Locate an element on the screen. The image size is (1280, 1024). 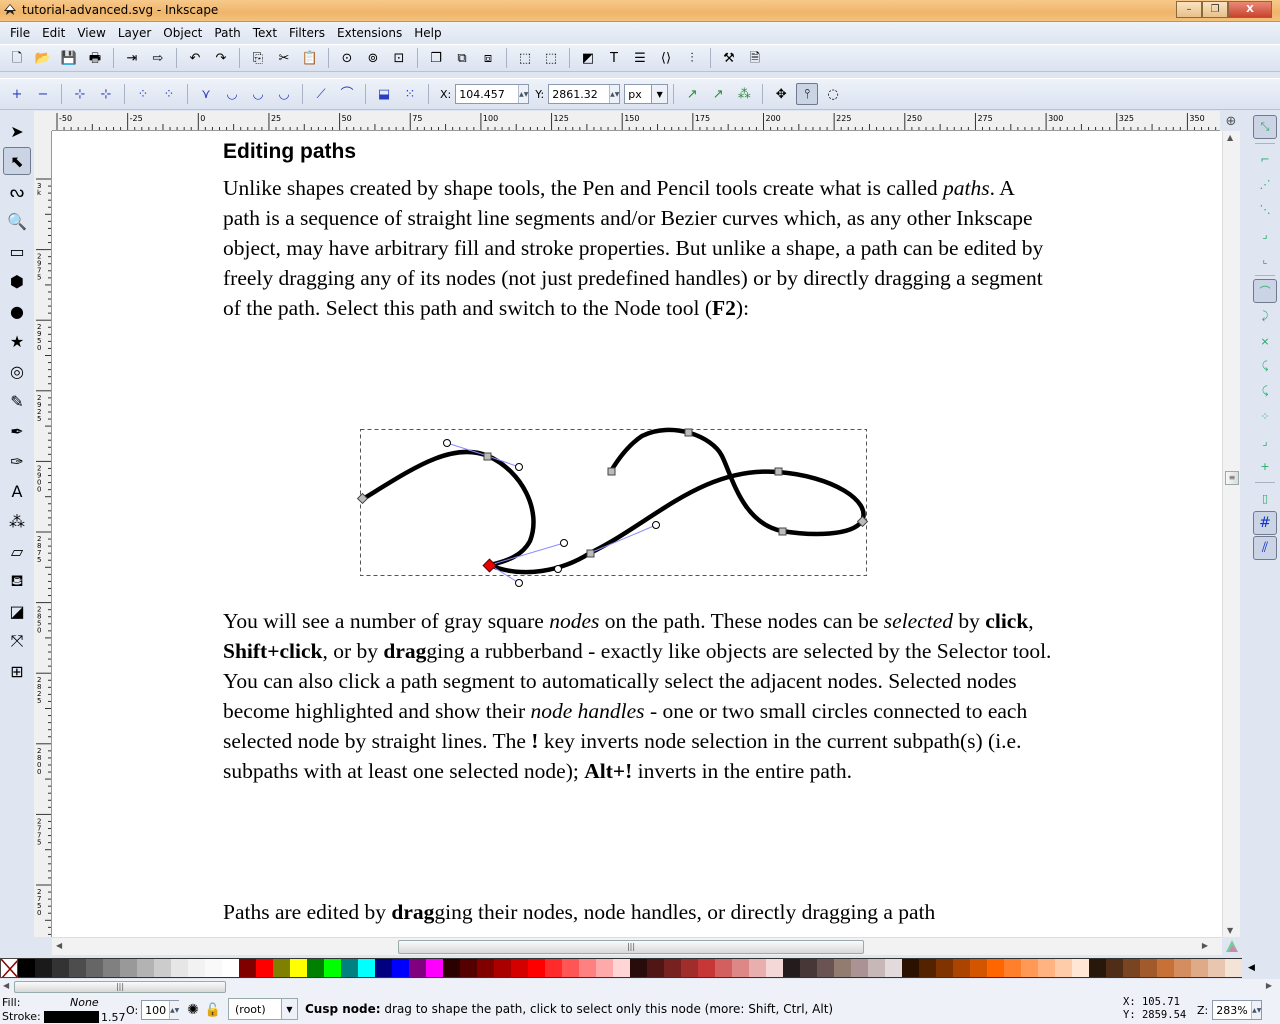
ellipse-tool: ● is located at coordinates (17, 311).